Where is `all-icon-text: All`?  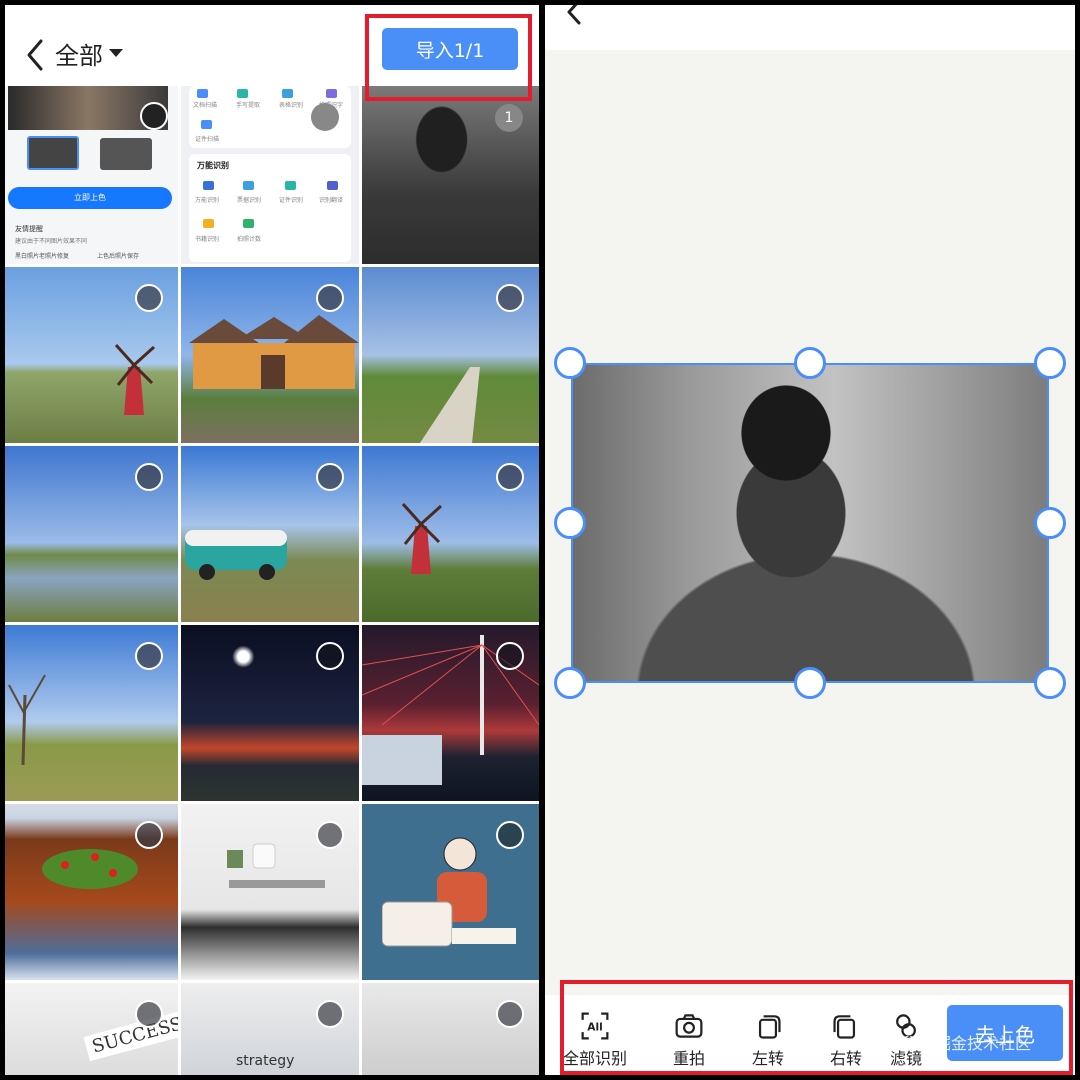
all-icon-text: All is located at coordinates (594, 1027).